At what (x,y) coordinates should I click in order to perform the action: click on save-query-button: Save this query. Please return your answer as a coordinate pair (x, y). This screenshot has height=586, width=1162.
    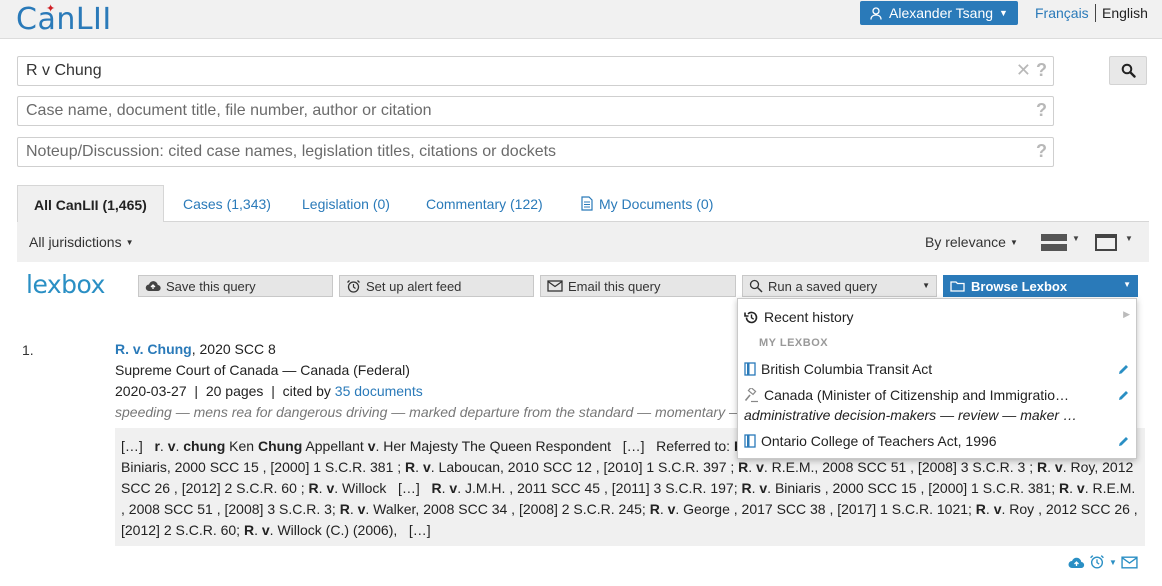
    Looking at the image, I should click on (235, 286).